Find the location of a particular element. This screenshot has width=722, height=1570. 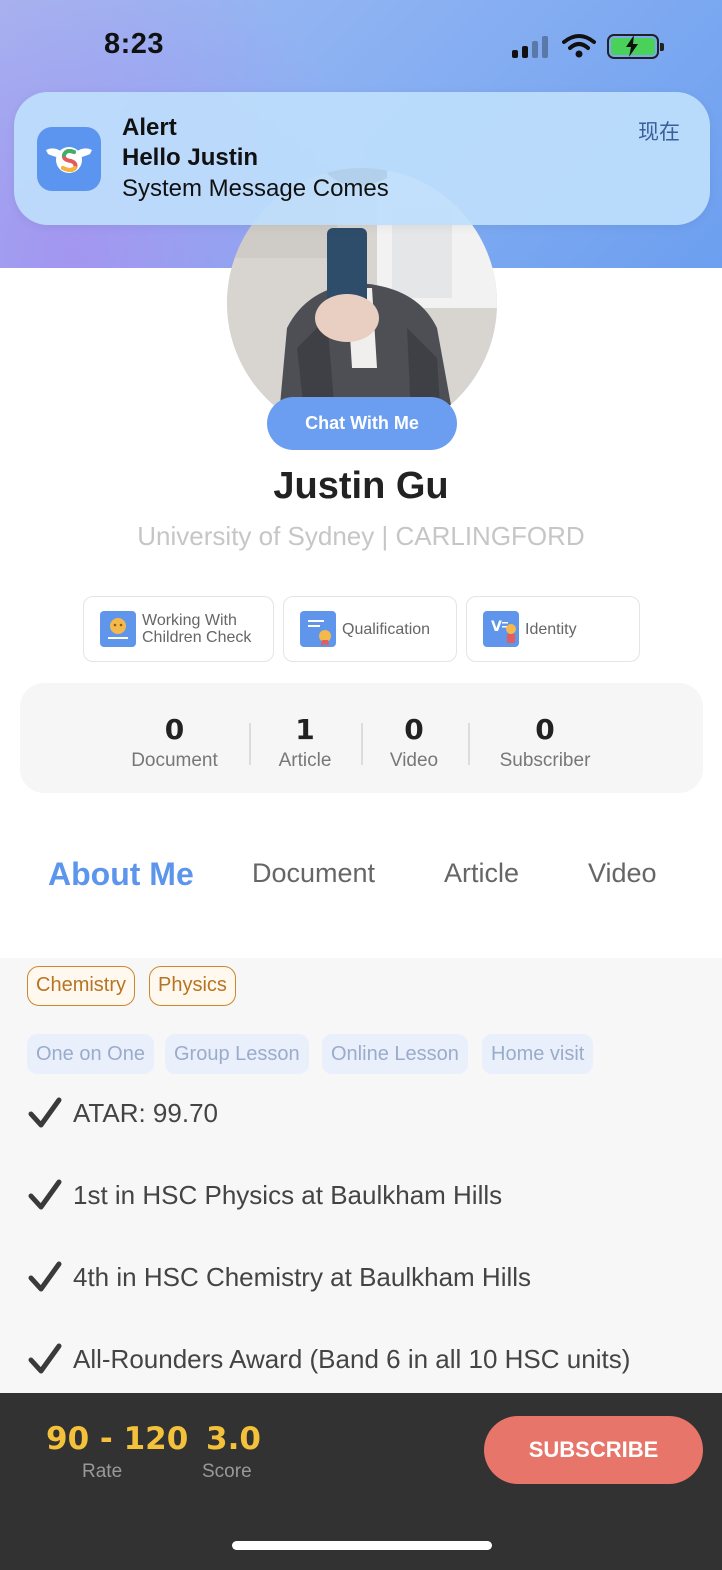

subject-tag-chemistry: Chemistry is located at coordinates (81, 986).